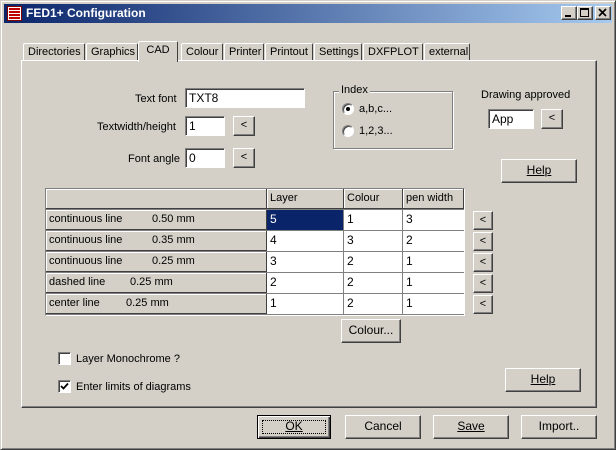 The height and width of the screenshot is (450, 616). I want to click on title-bar: FED1+ Configuration, so click(308, 13).